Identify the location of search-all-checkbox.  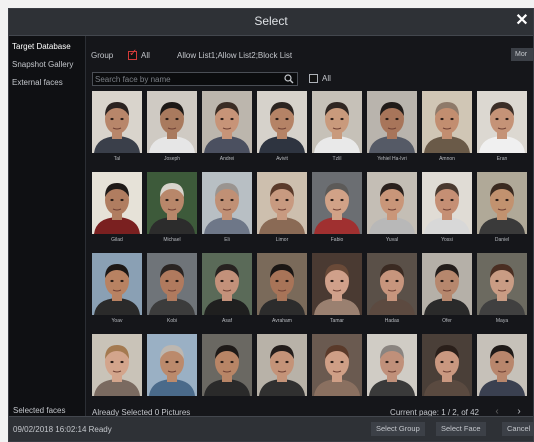
(313, 78).